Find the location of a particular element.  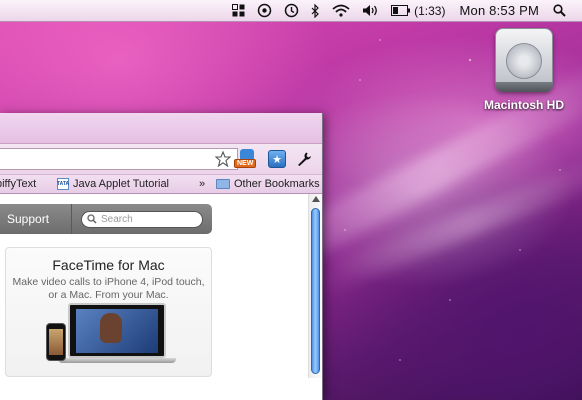

search-icon is located at coordinates (92, 219).